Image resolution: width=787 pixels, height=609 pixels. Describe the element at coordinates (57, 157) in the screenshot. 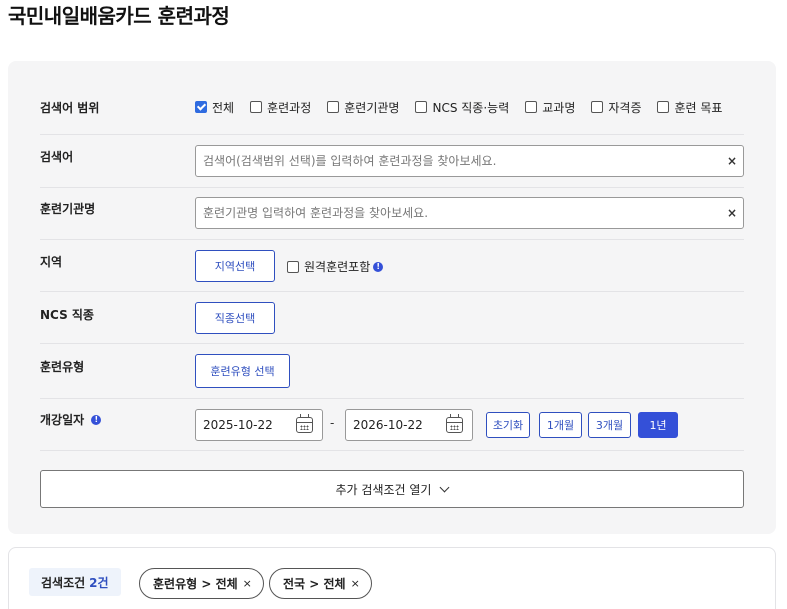

I see `keyword-label: 검색어` at that location.